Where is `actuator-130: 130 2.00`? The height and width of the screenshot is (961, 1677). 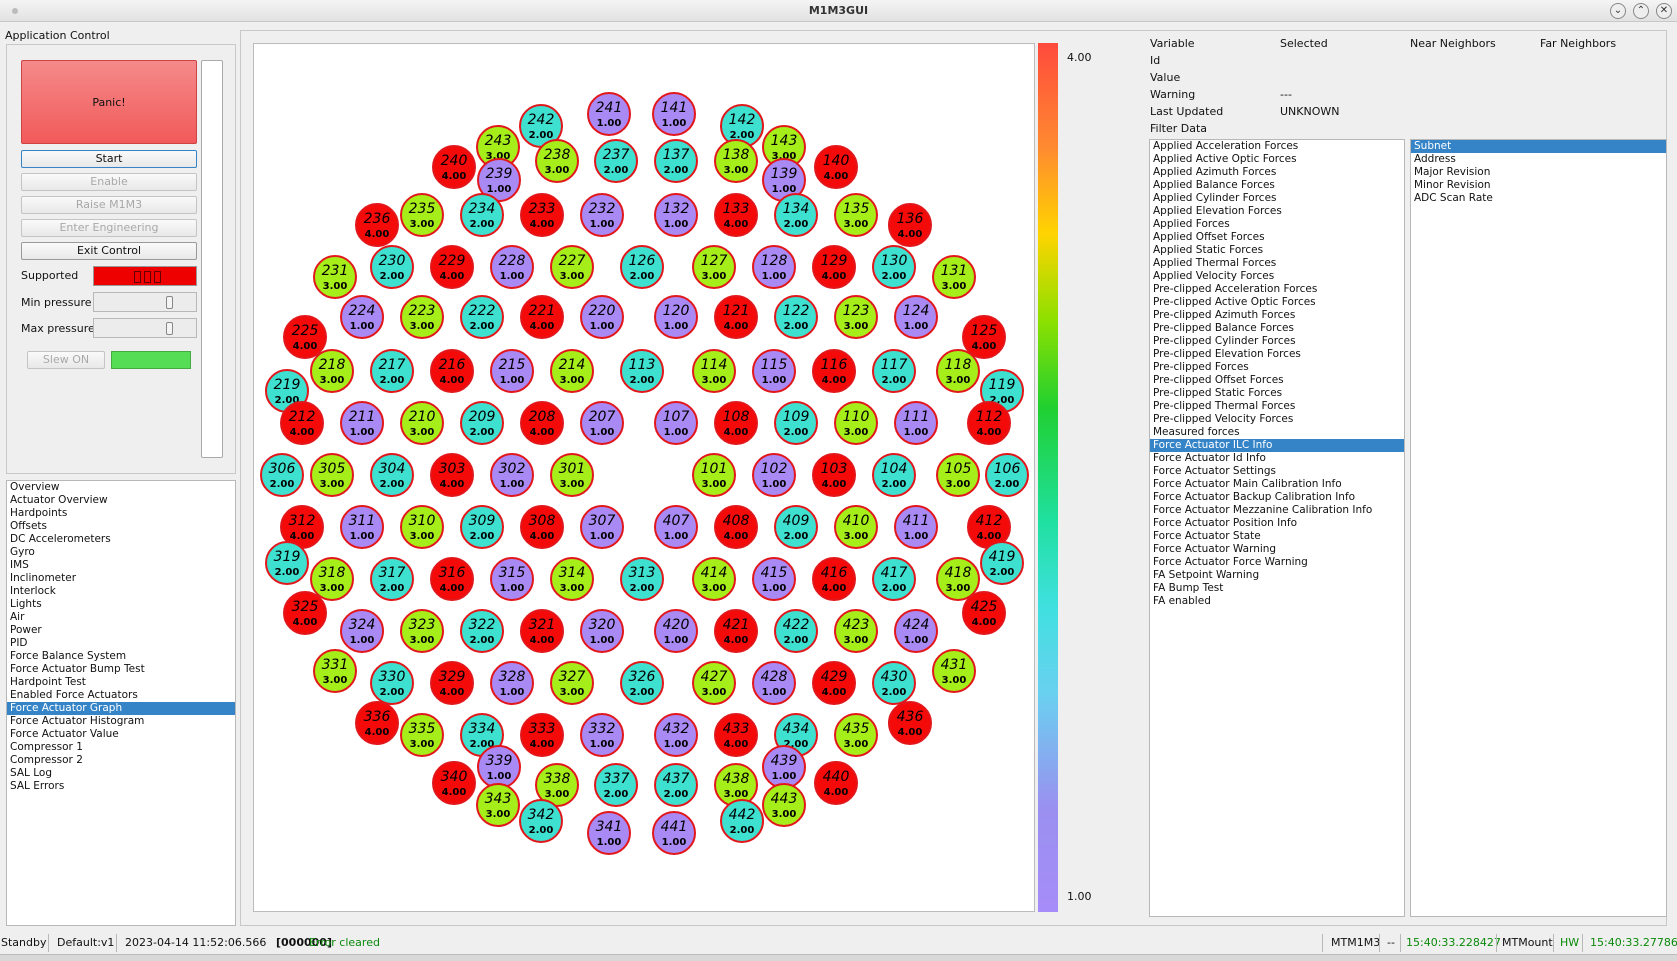 actuator-130: 130 2.00 is located at coordinates (894, 267).